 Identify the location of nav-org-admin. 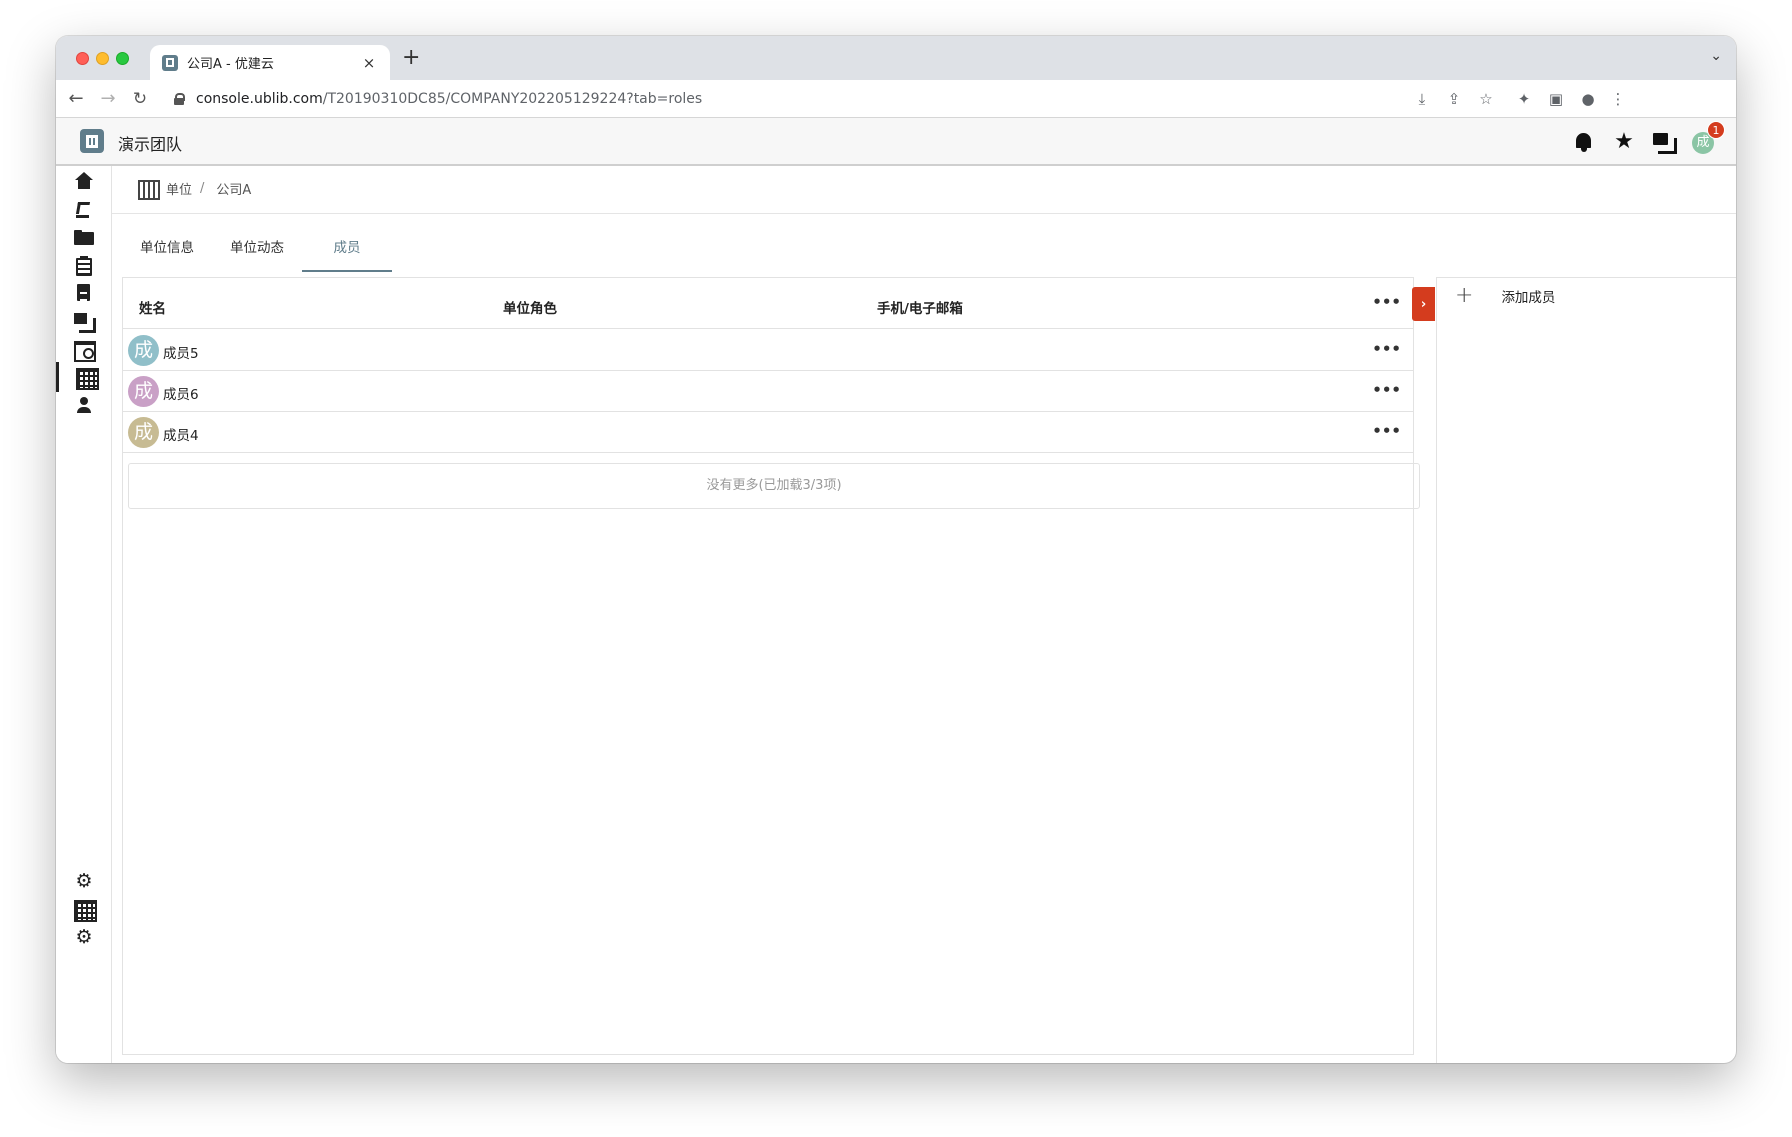
(84, 909).